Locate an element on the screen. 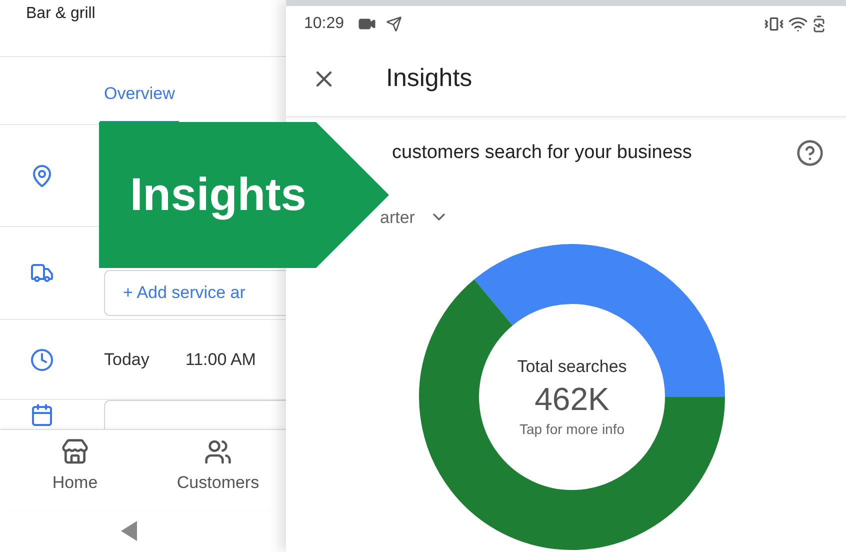 This screenshot has height=552, width=846. day-label: Today is located at coordinates (127, 359).